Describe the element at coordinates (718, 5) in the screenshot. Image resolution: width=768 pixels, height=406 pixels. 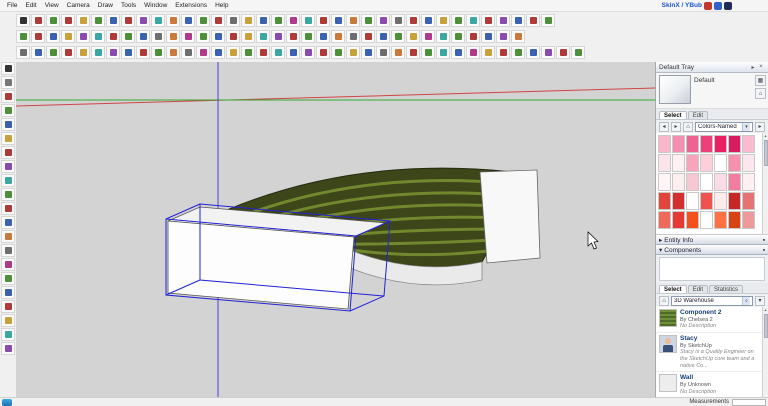
I see `plugin-icon` at that location.